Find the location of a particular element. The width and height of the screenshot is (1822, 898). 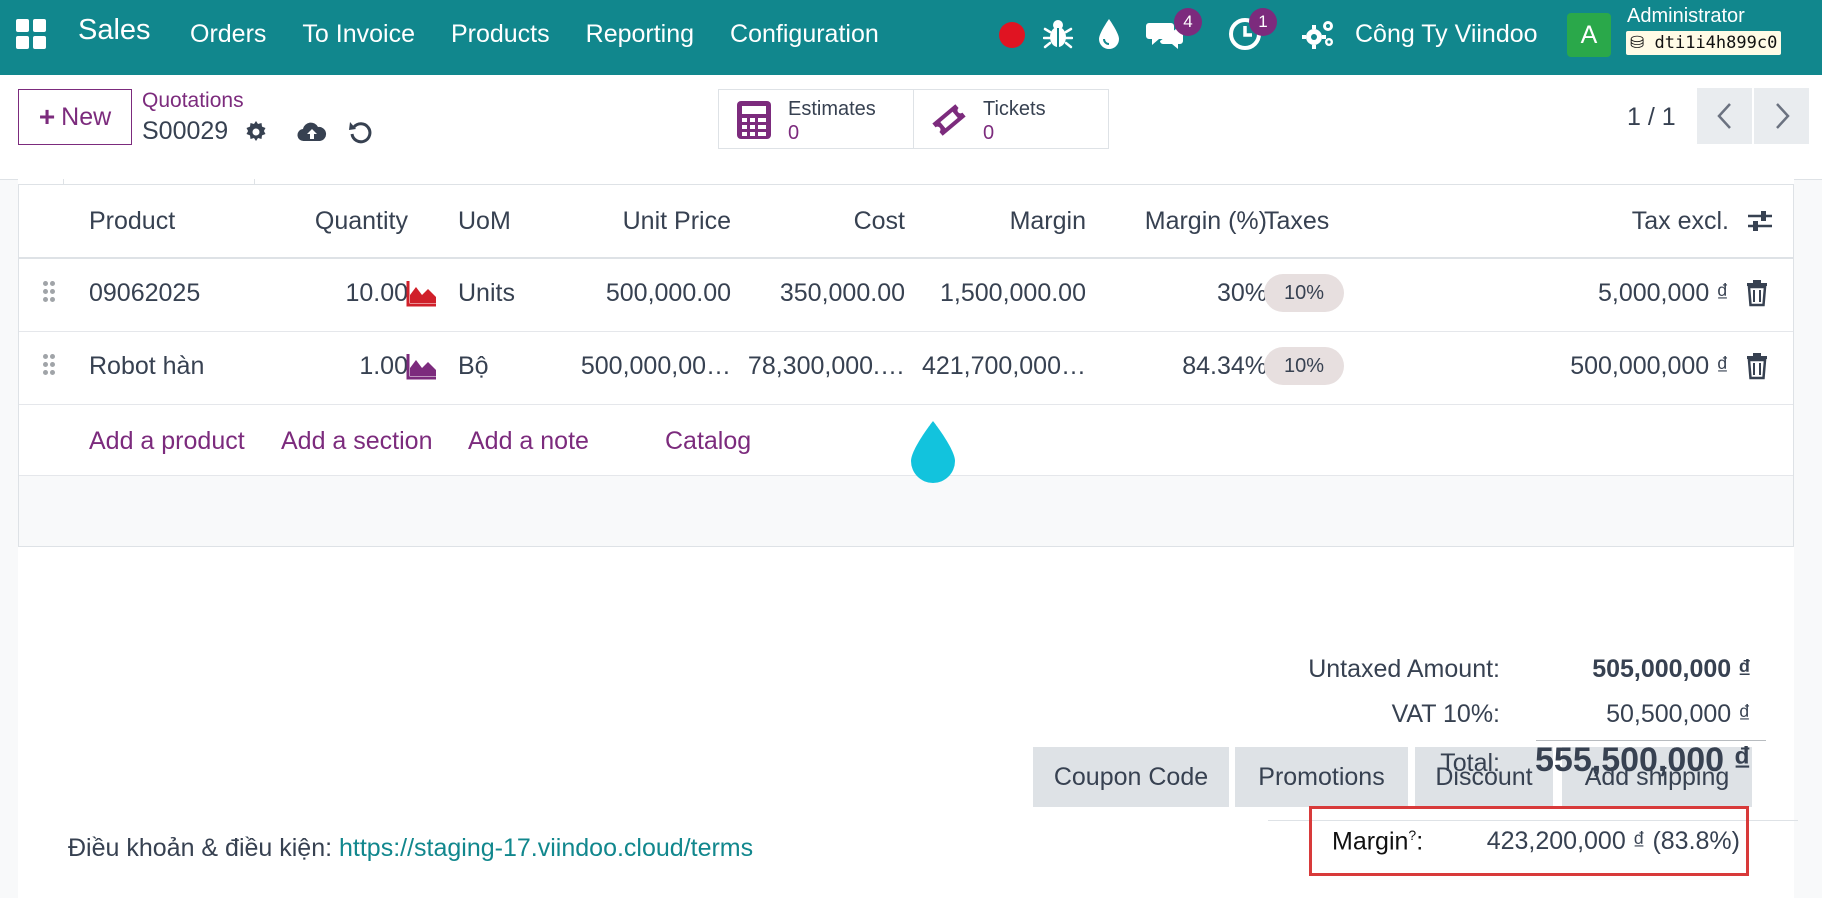

col-quantity: Quantity is located at coordinates (361, 221).